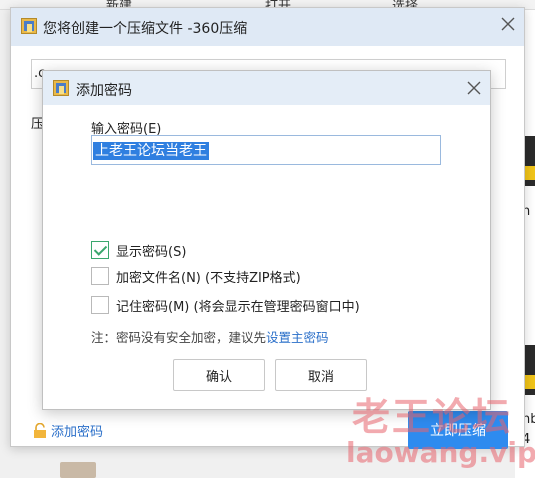  I want to click on encrypt-filename-option: 加密文件名(N) (不支持ZIP格式), so click(196, 276).